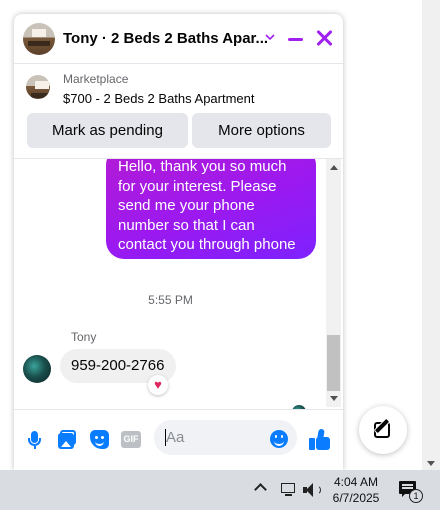 This screenshot has height=510, width=440. Describe the element at coordinates (96, 79) in the screenshot. I see `listing-source: Marketplace` at that location.